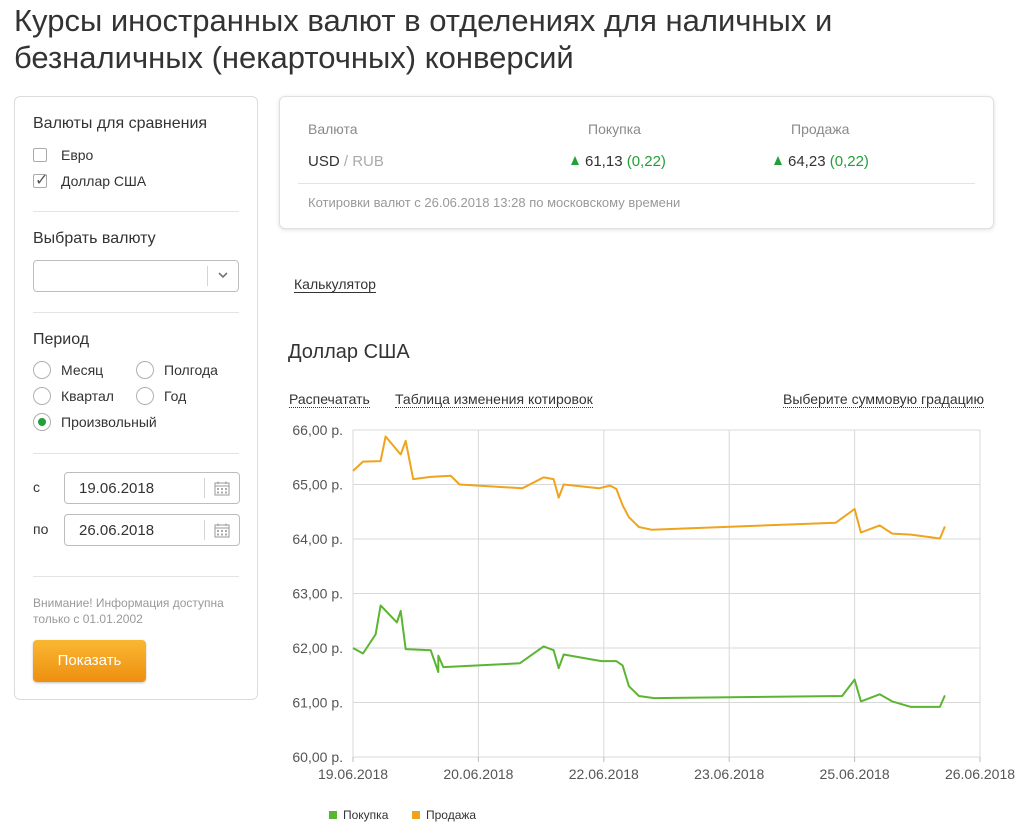 The height and width of the screenshot is (831, 1024). What do you see at coordinates (223, 275) in the screenshot?
I see `chevron-down-icon` at bounding box center [223, 275].